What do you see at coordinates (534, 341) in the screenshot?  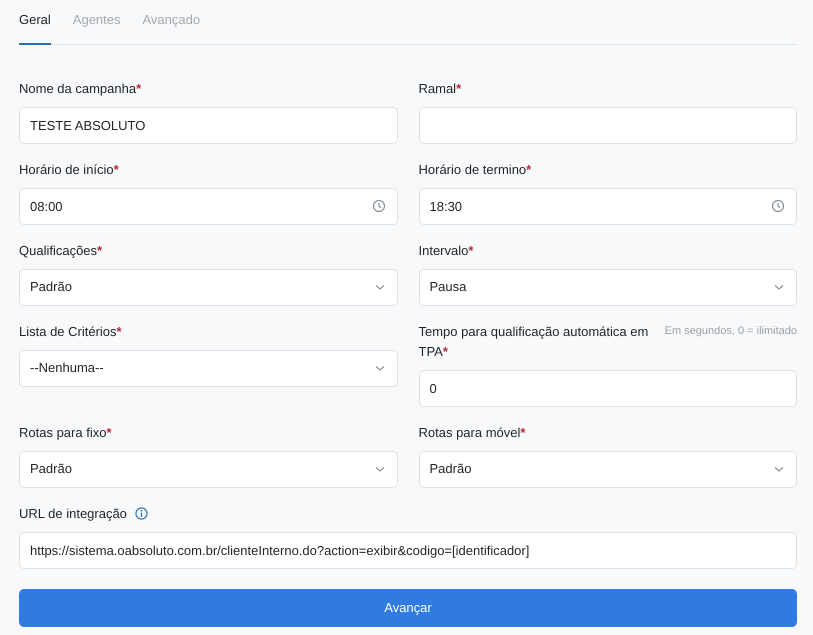 I see `field-label: Tempo para qualificação automática em TPA*` at bounding box center [534, 341].